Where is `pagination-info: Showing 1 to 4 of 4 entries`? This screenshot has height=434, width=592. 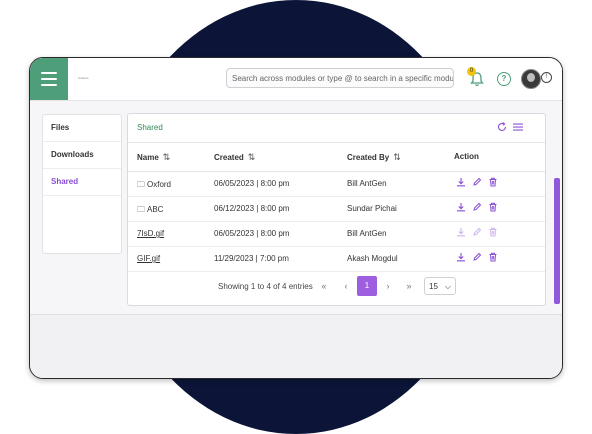 pagination-info: Showing 1 to 4 of 4 entries is located at coordinates (265, 286).